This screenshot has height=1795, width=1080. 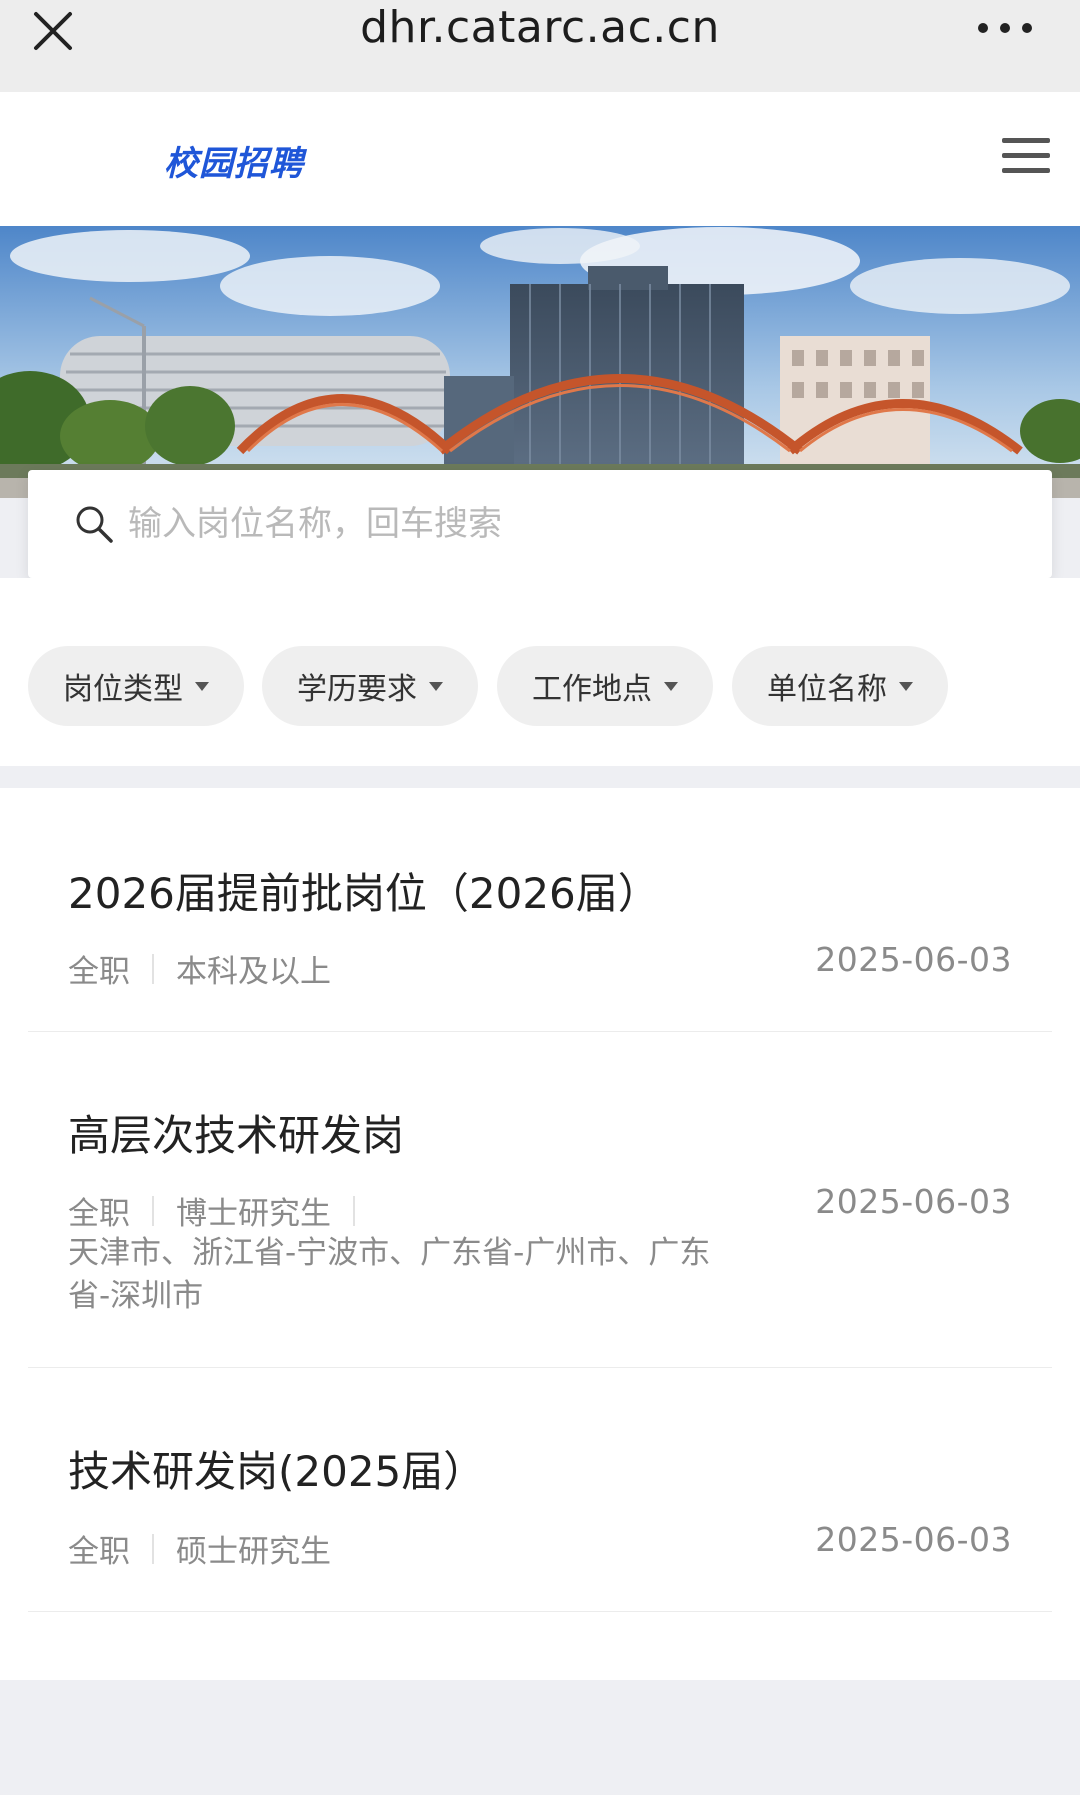 I want to click on job-education: 硕士研究生, so click(x=253, y=1552).